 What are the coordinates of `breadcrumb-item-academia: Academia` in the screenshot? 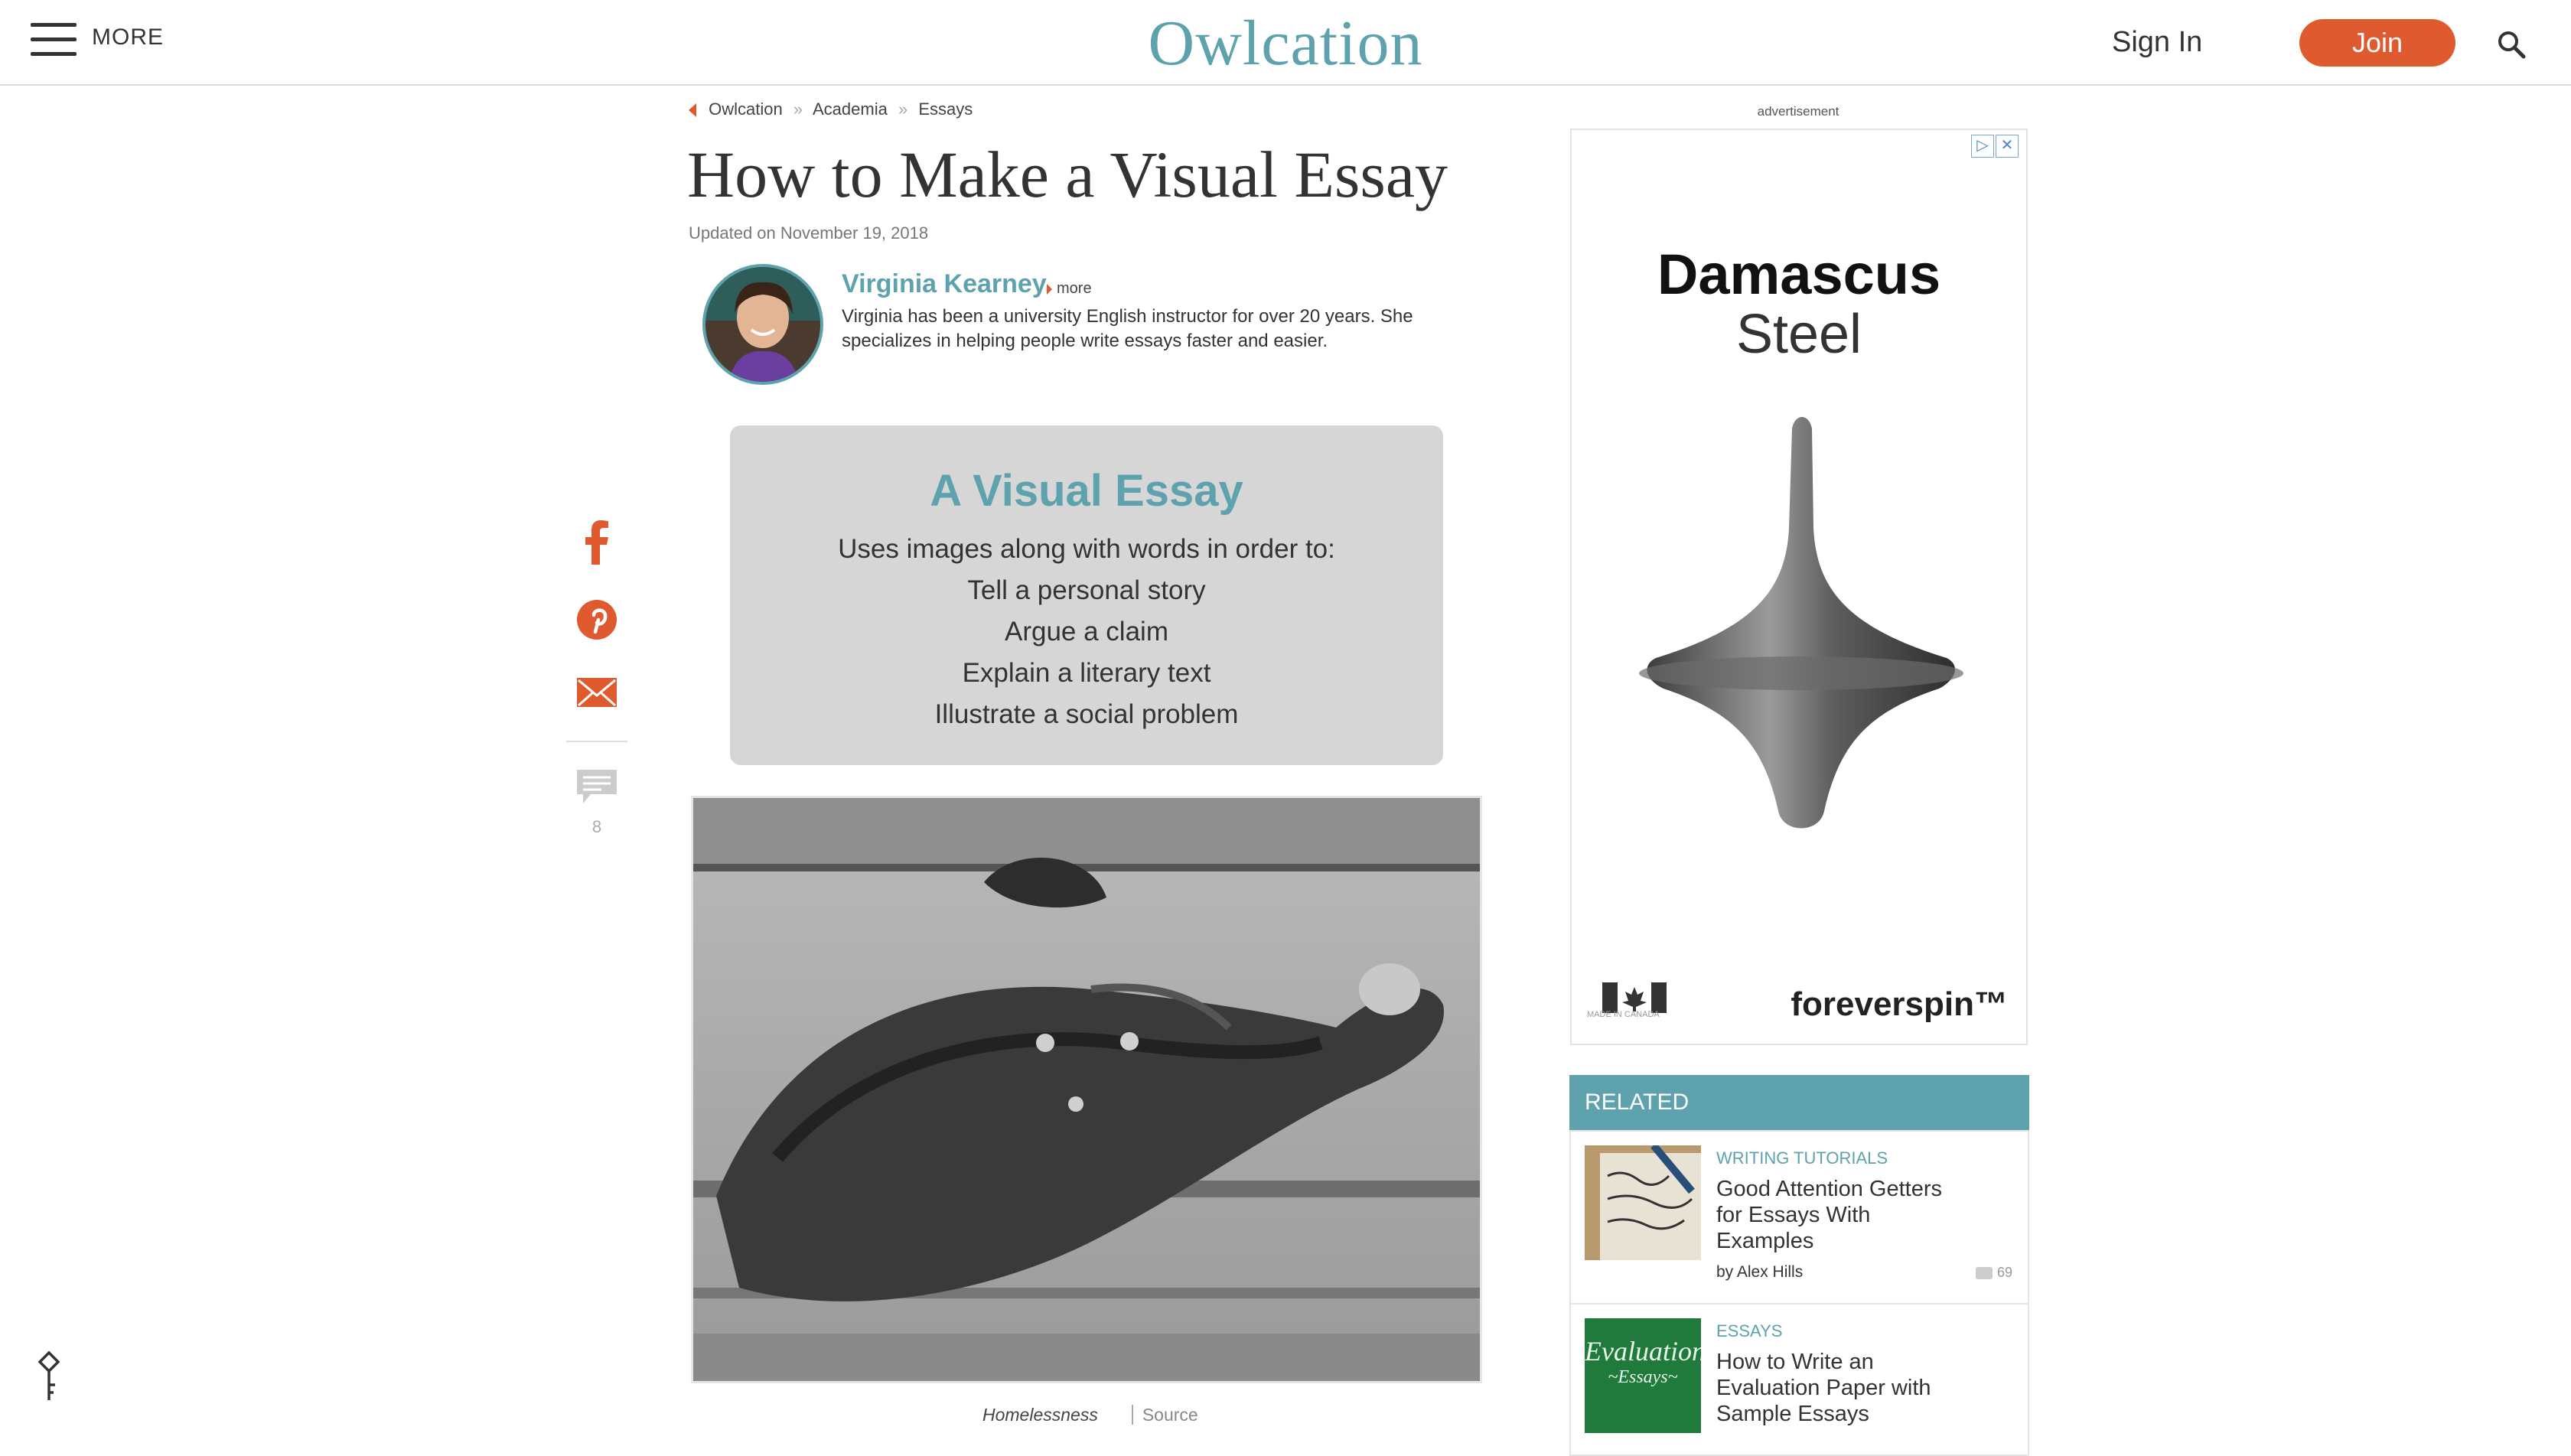 It's located at (850, 109).